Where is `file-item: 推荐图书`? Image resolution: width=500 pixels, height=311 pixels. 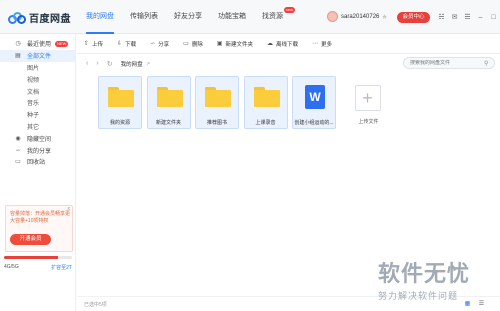 file-item: 推荐图书 is located at coordinates (217, 102).